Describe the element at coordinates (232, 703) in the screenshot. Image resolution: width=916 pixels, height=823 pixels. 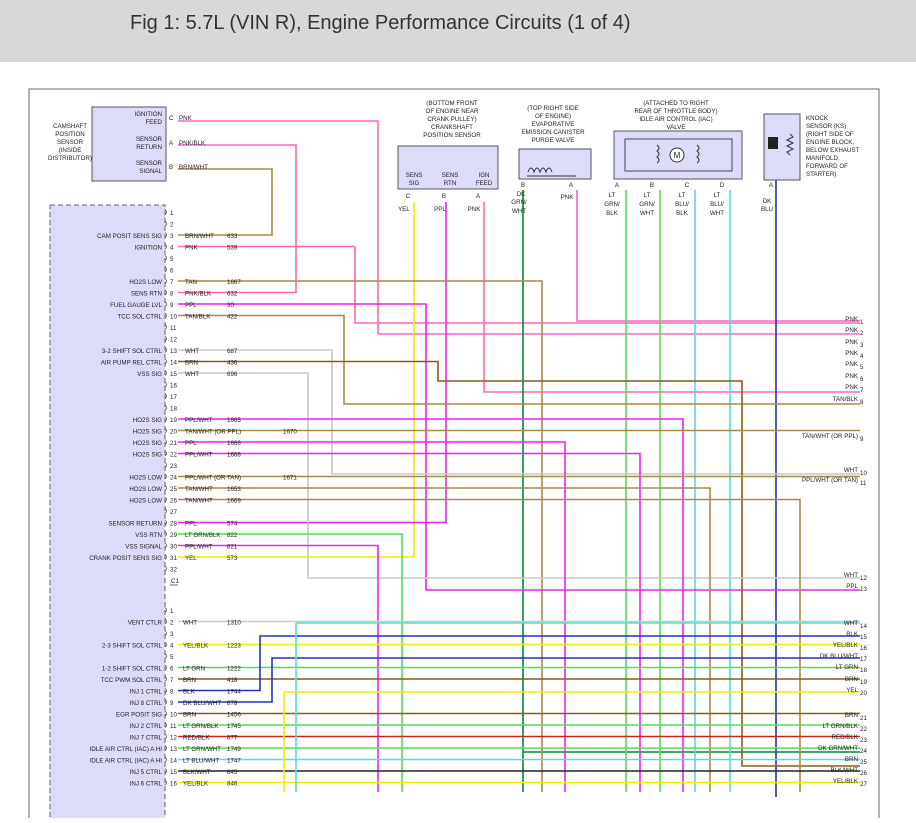
I see `c2-circuit-number: 878` at that location.